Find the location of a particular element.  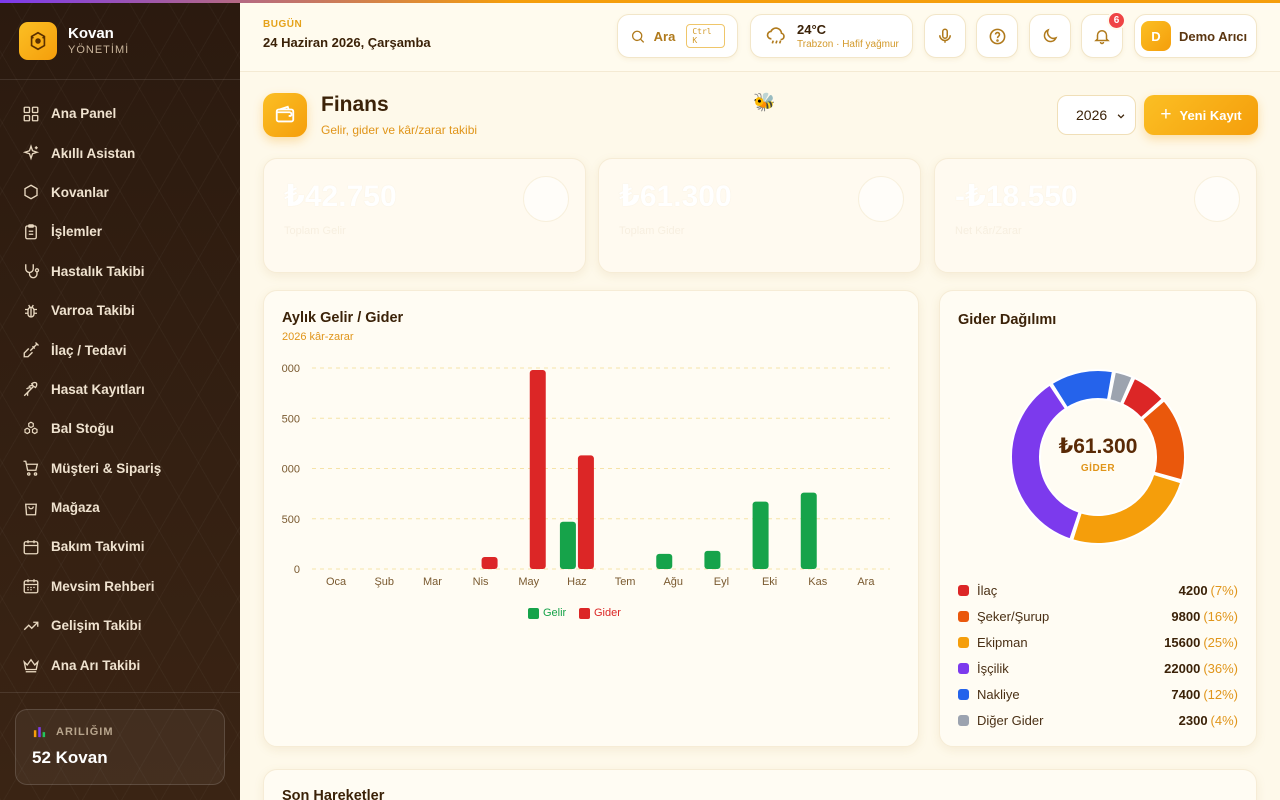

help-button is located at coordinates (997, 36).